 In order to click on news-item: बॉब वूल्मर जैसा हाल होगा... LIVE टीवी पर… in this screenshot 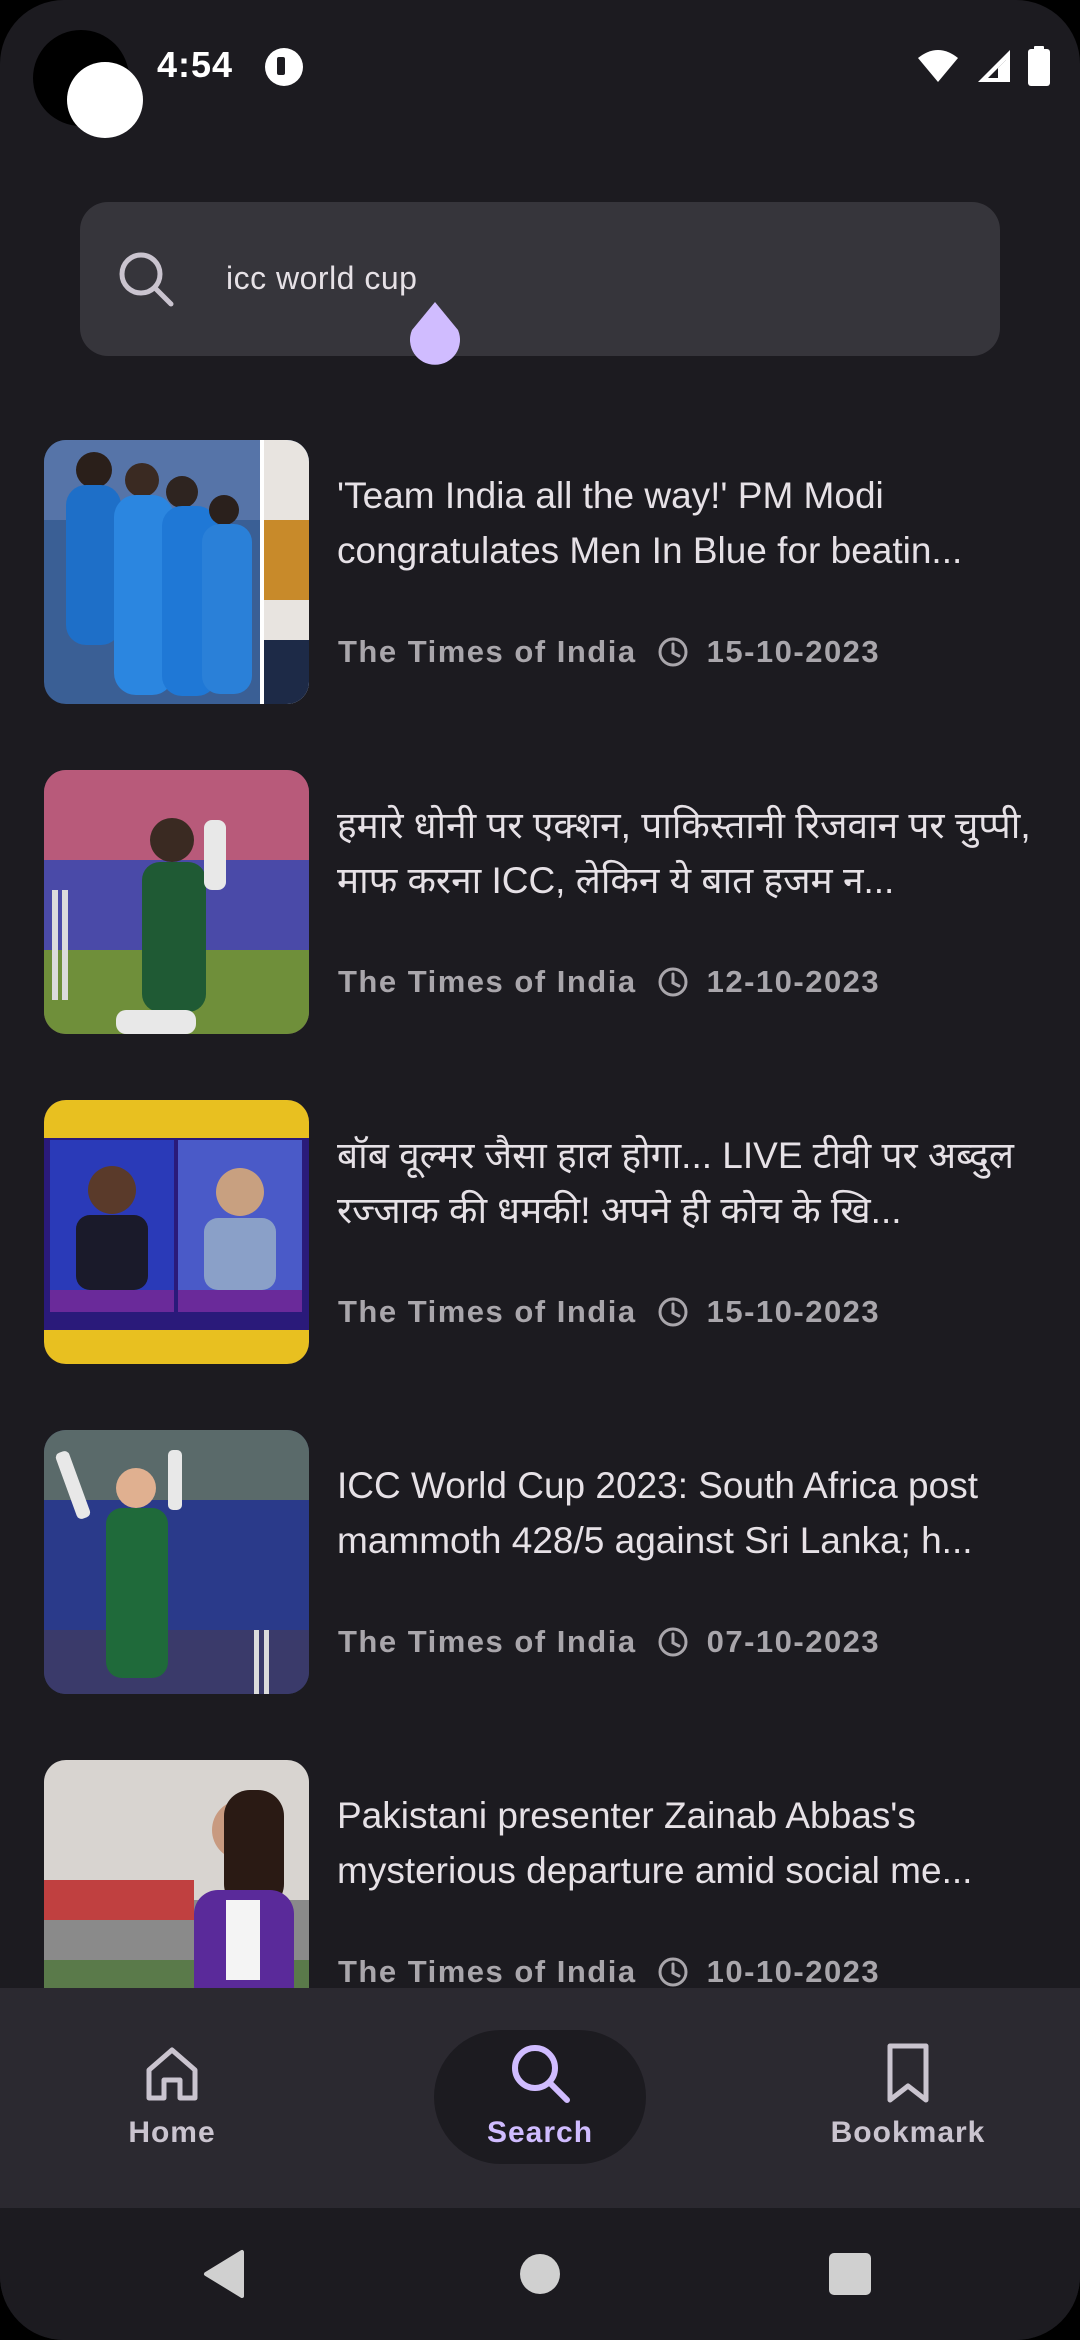, I will do `click(544, 1232)`.